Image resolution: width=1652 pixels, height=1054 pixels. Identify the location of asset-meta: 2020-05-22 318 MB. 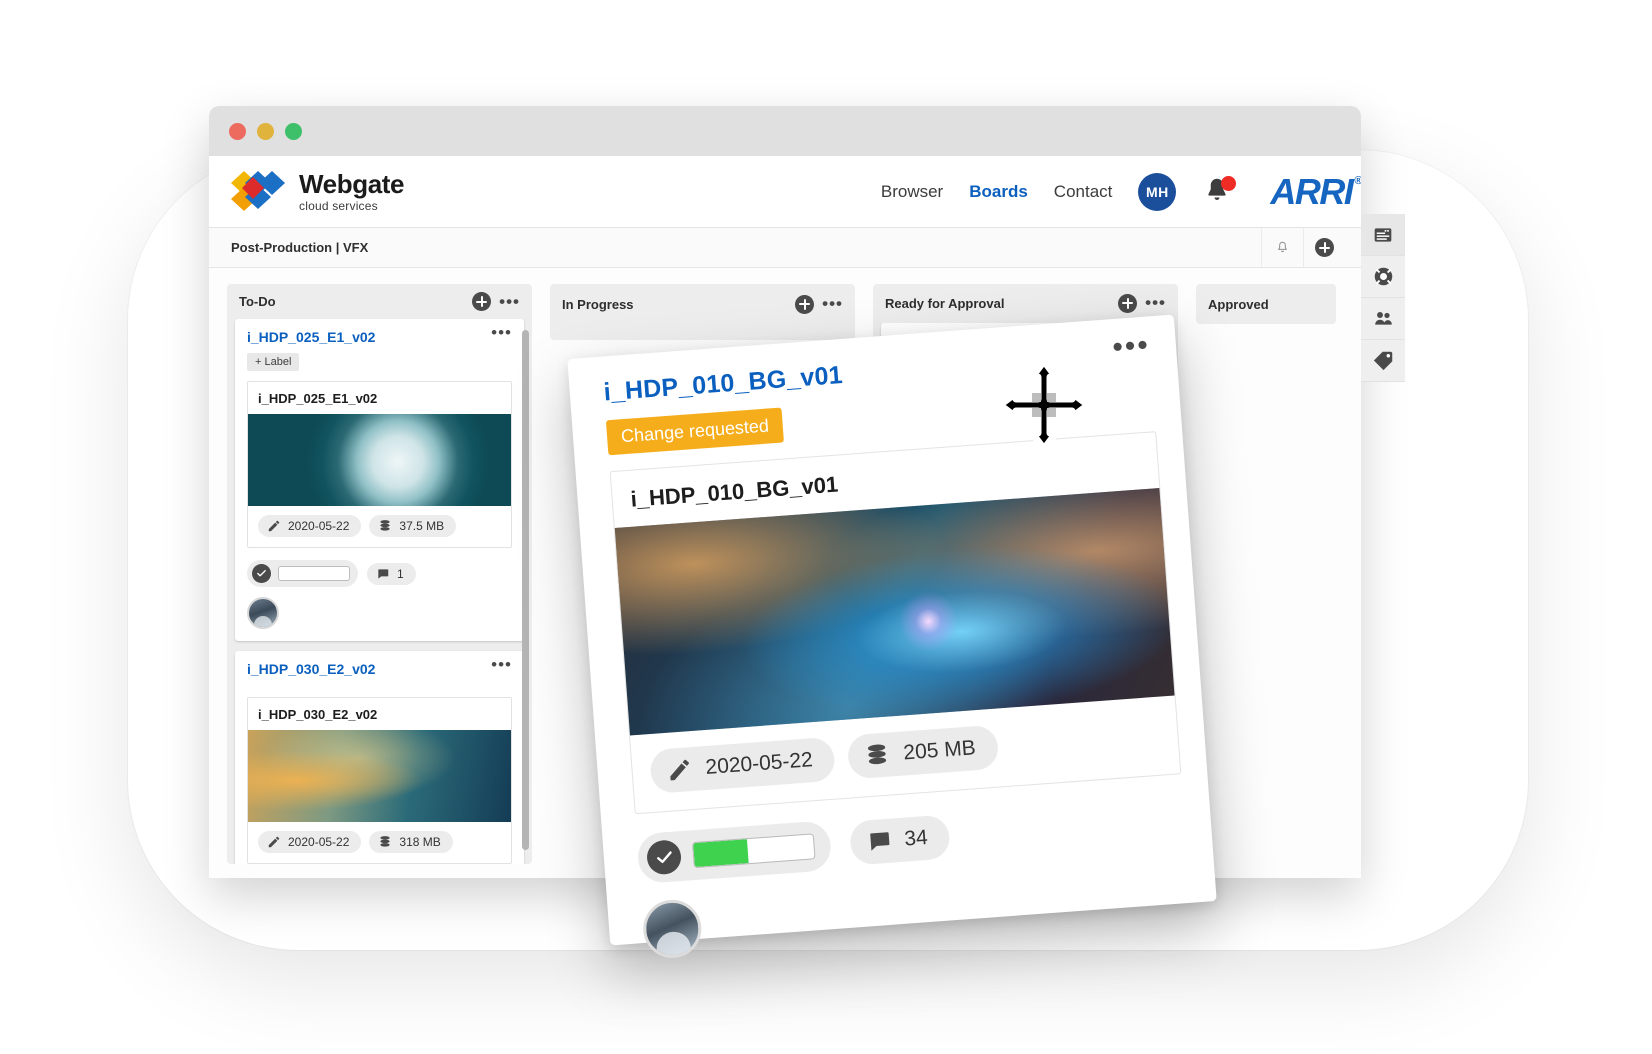
(379, 842).